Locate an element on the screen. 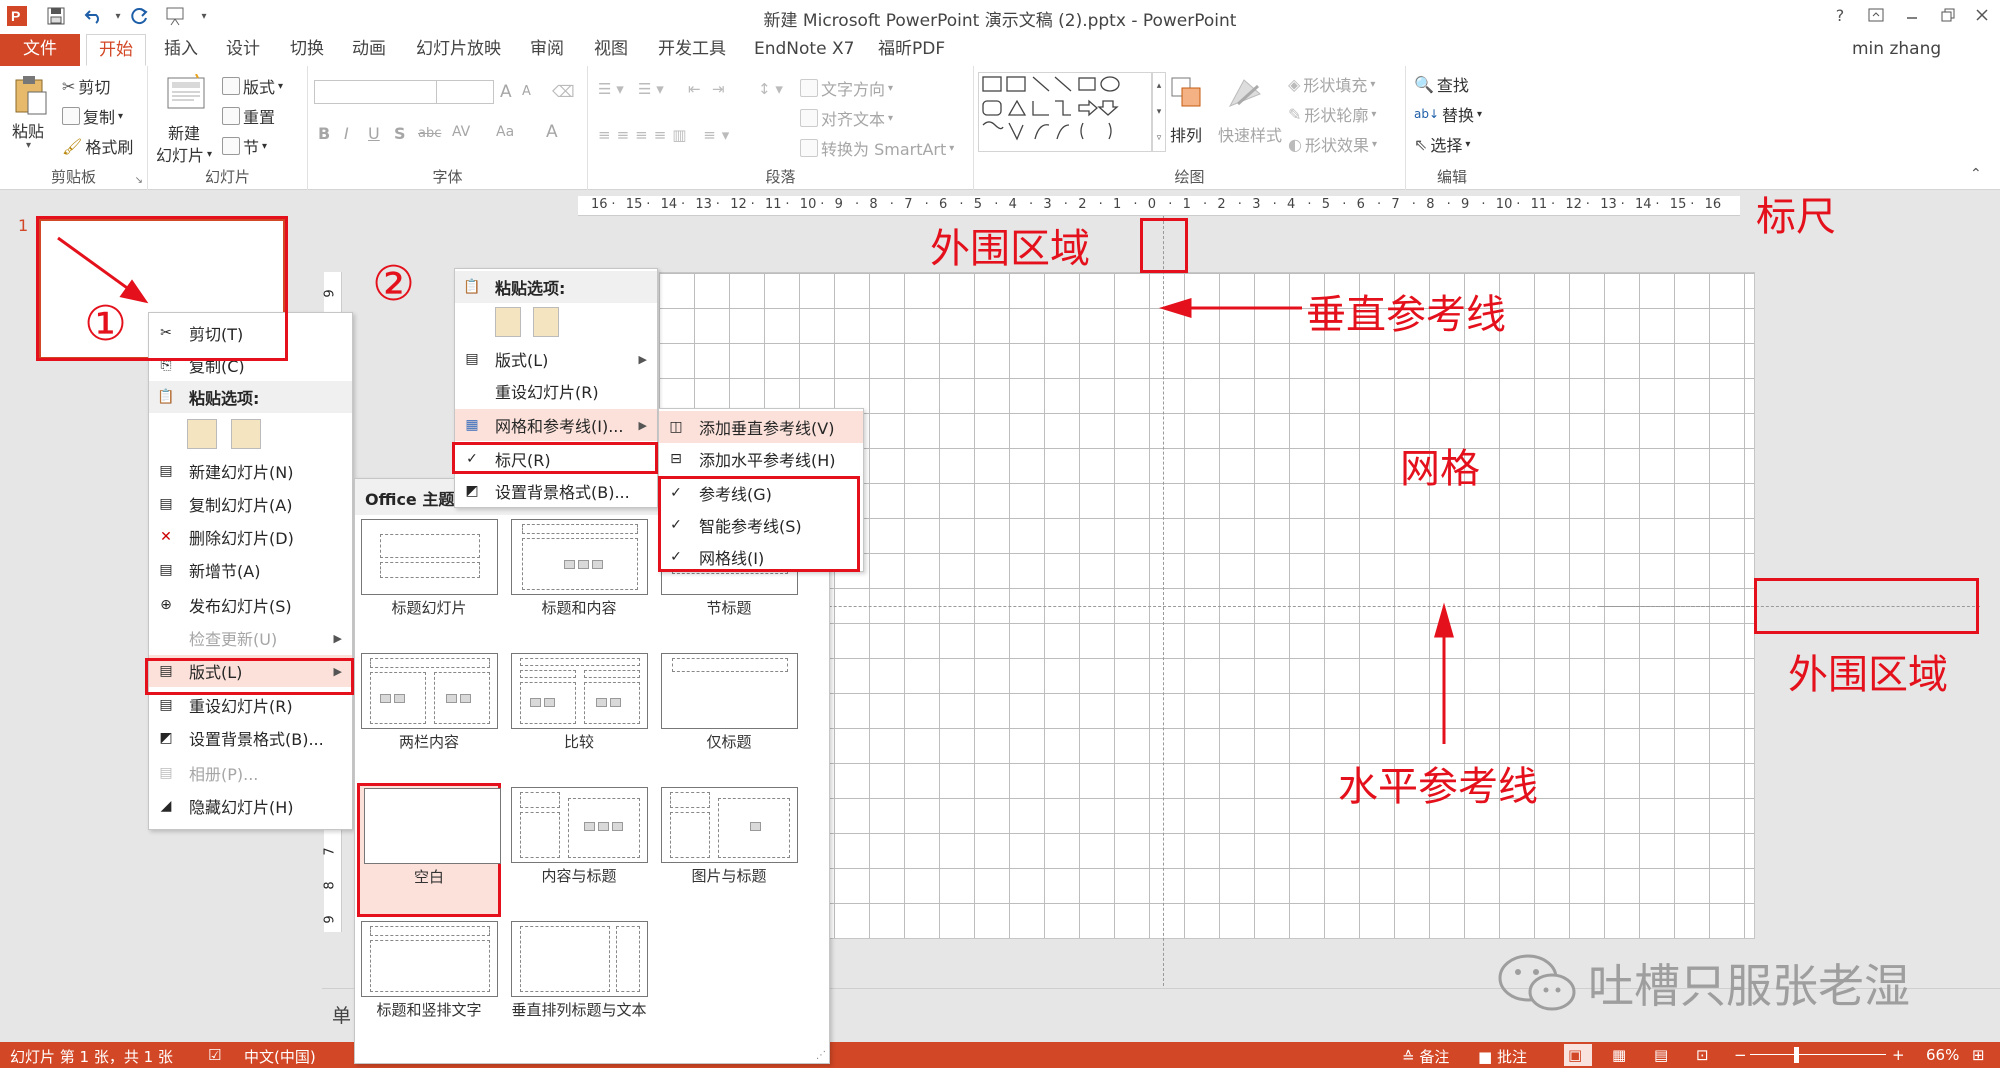 Image resolution: width=2000 pixels, height=1068 pixels. watermark-text: 吐槽只服张老湿 is located at coordinates (1749, 986).